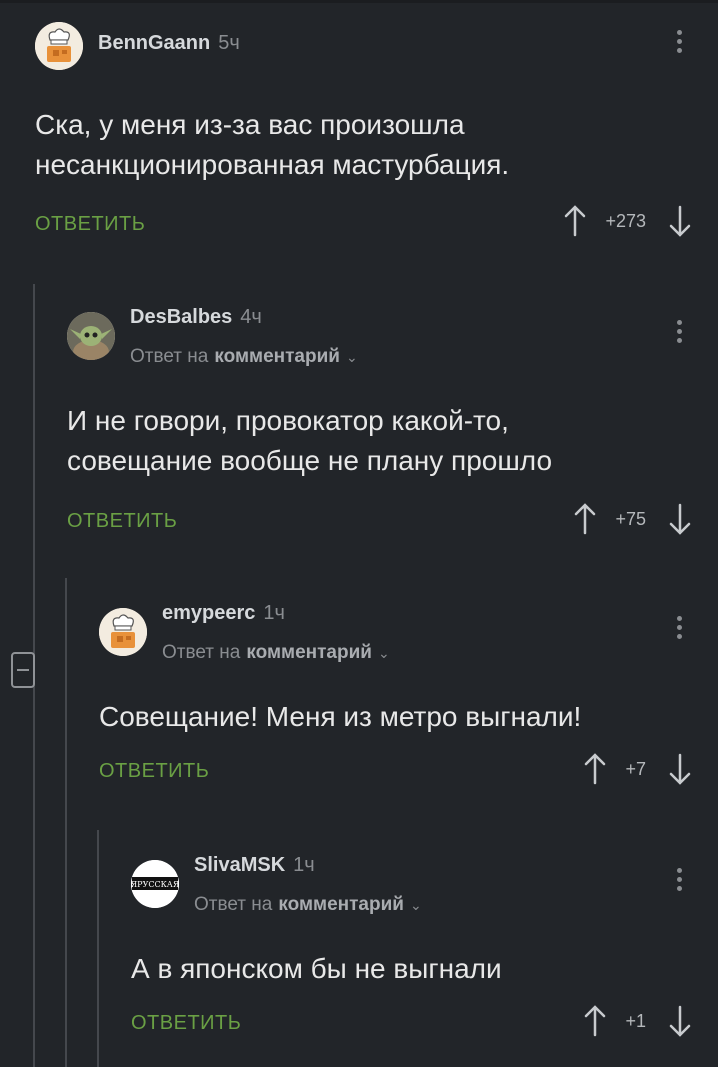 The height and width of the screenshot is (1067, 718). What do you see at coordinates (186, 1023) in the screenshot?
I see `reply-button: ОТВЕТИТЬ` at bounding box center [186, 1023].